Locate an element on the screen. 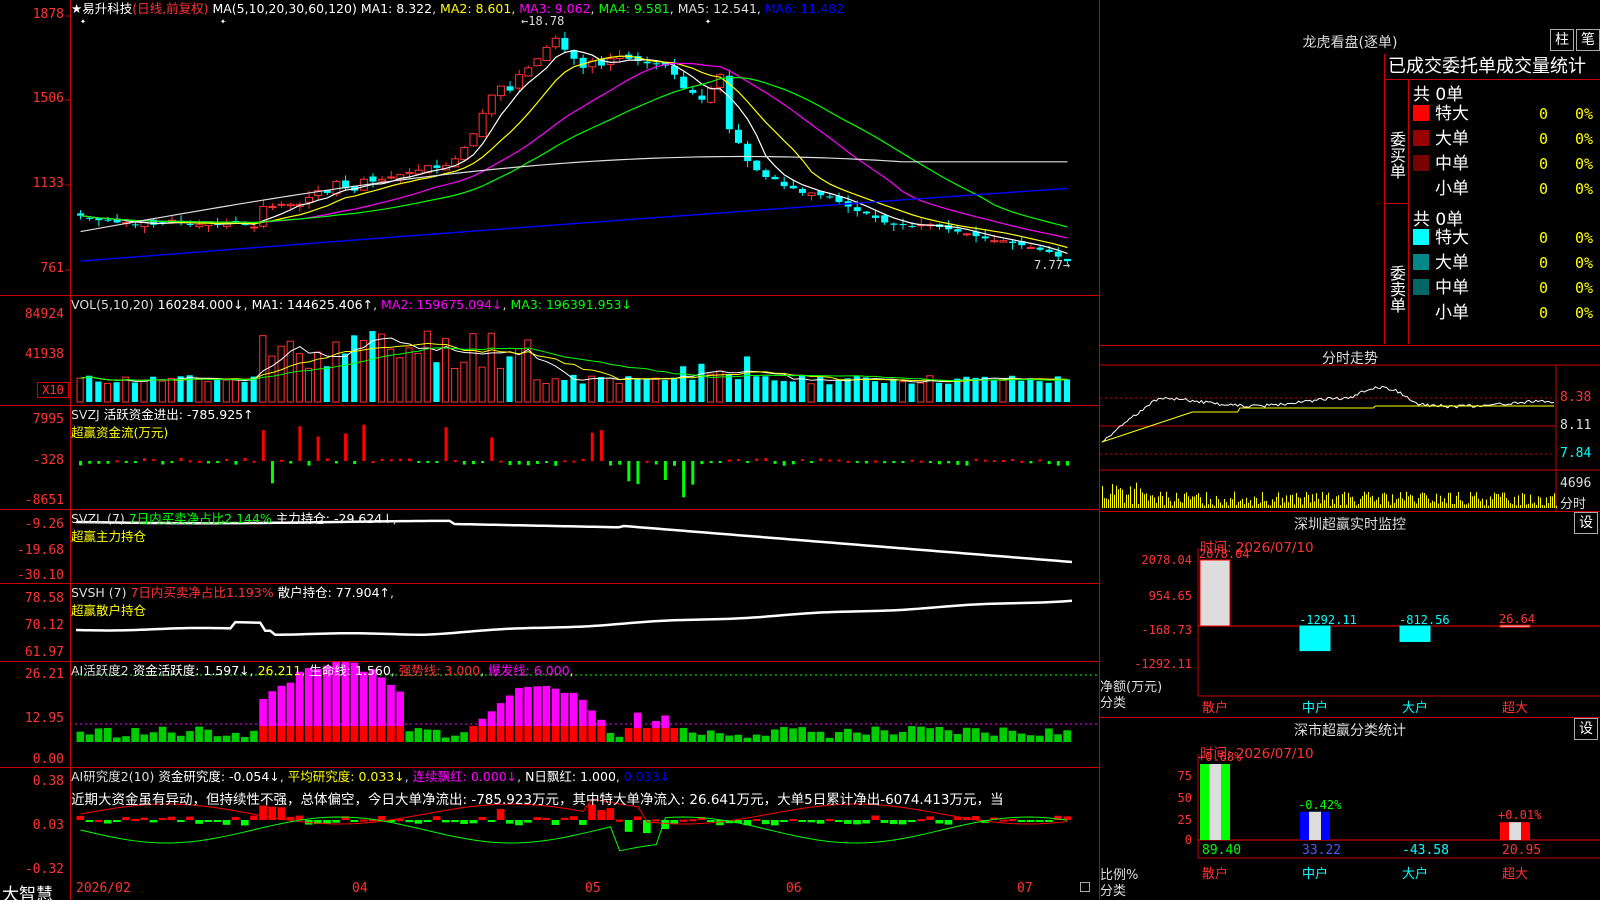 The height and width of the screenshot is (900, 1600). tick-mode-button: 笔 is located at coordinates (1588, 40).